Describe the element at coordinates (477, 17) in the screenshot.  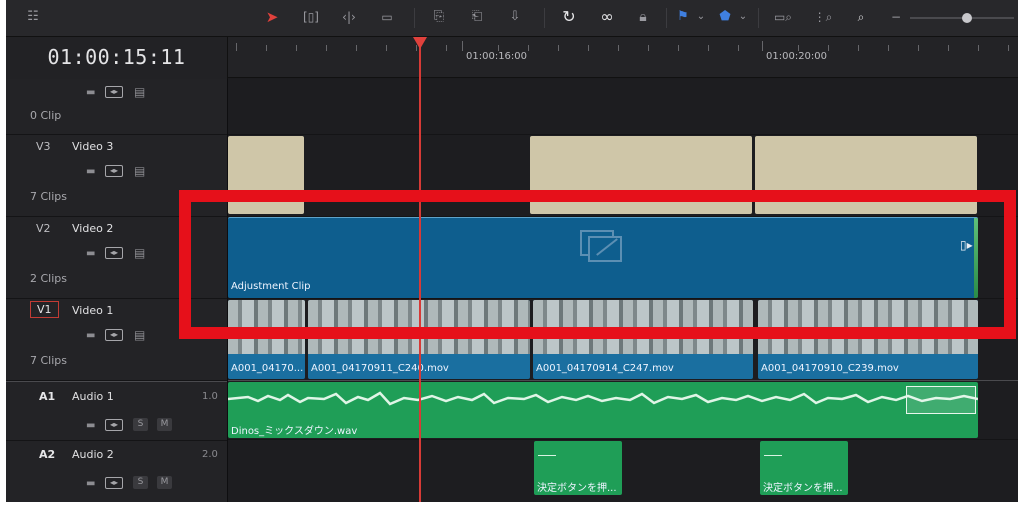
I see `overwrite-icon: ⎗` at that location.